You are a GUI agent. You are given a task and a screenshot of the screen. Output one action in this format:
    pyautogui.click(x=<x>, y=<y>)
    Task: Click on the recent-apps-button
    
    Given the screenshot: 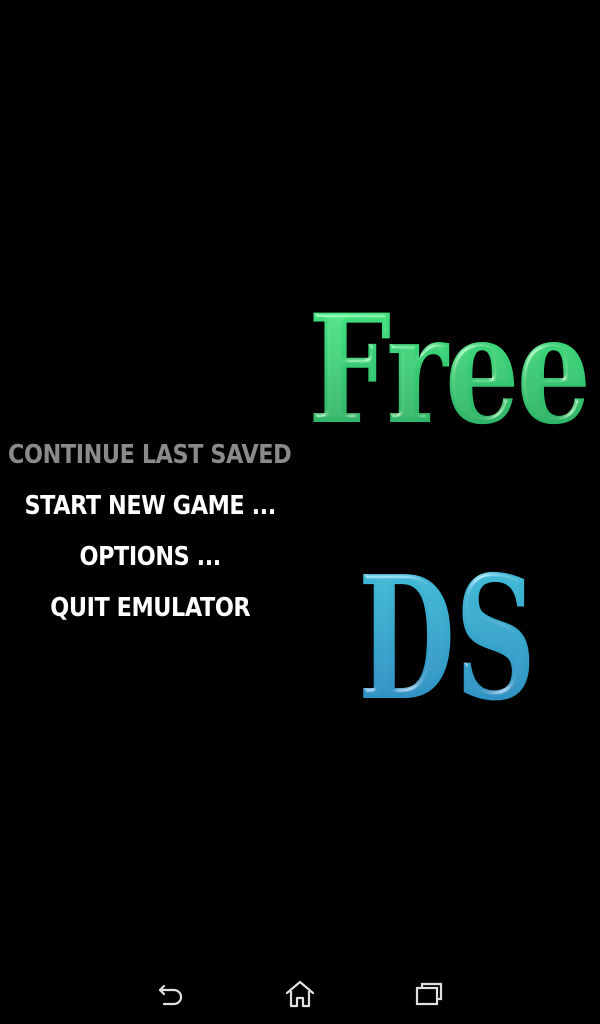 What is the action you would take?
    pyautogui.click(x=428, y=994)
    